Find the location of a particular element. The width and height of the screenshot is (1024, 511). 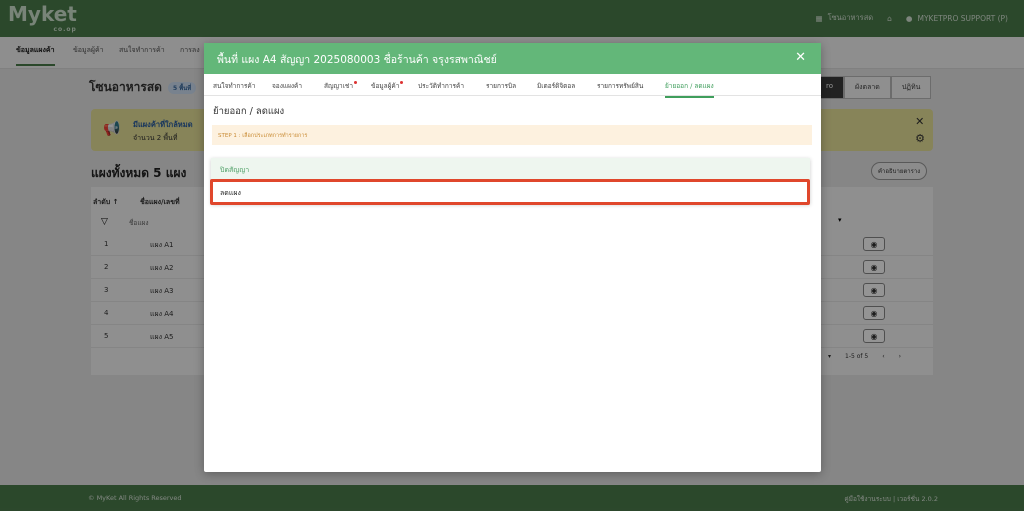

step-banner: STEP 1 : เลือกประเภทการทำรายการ is located at coordinates (512, 135).